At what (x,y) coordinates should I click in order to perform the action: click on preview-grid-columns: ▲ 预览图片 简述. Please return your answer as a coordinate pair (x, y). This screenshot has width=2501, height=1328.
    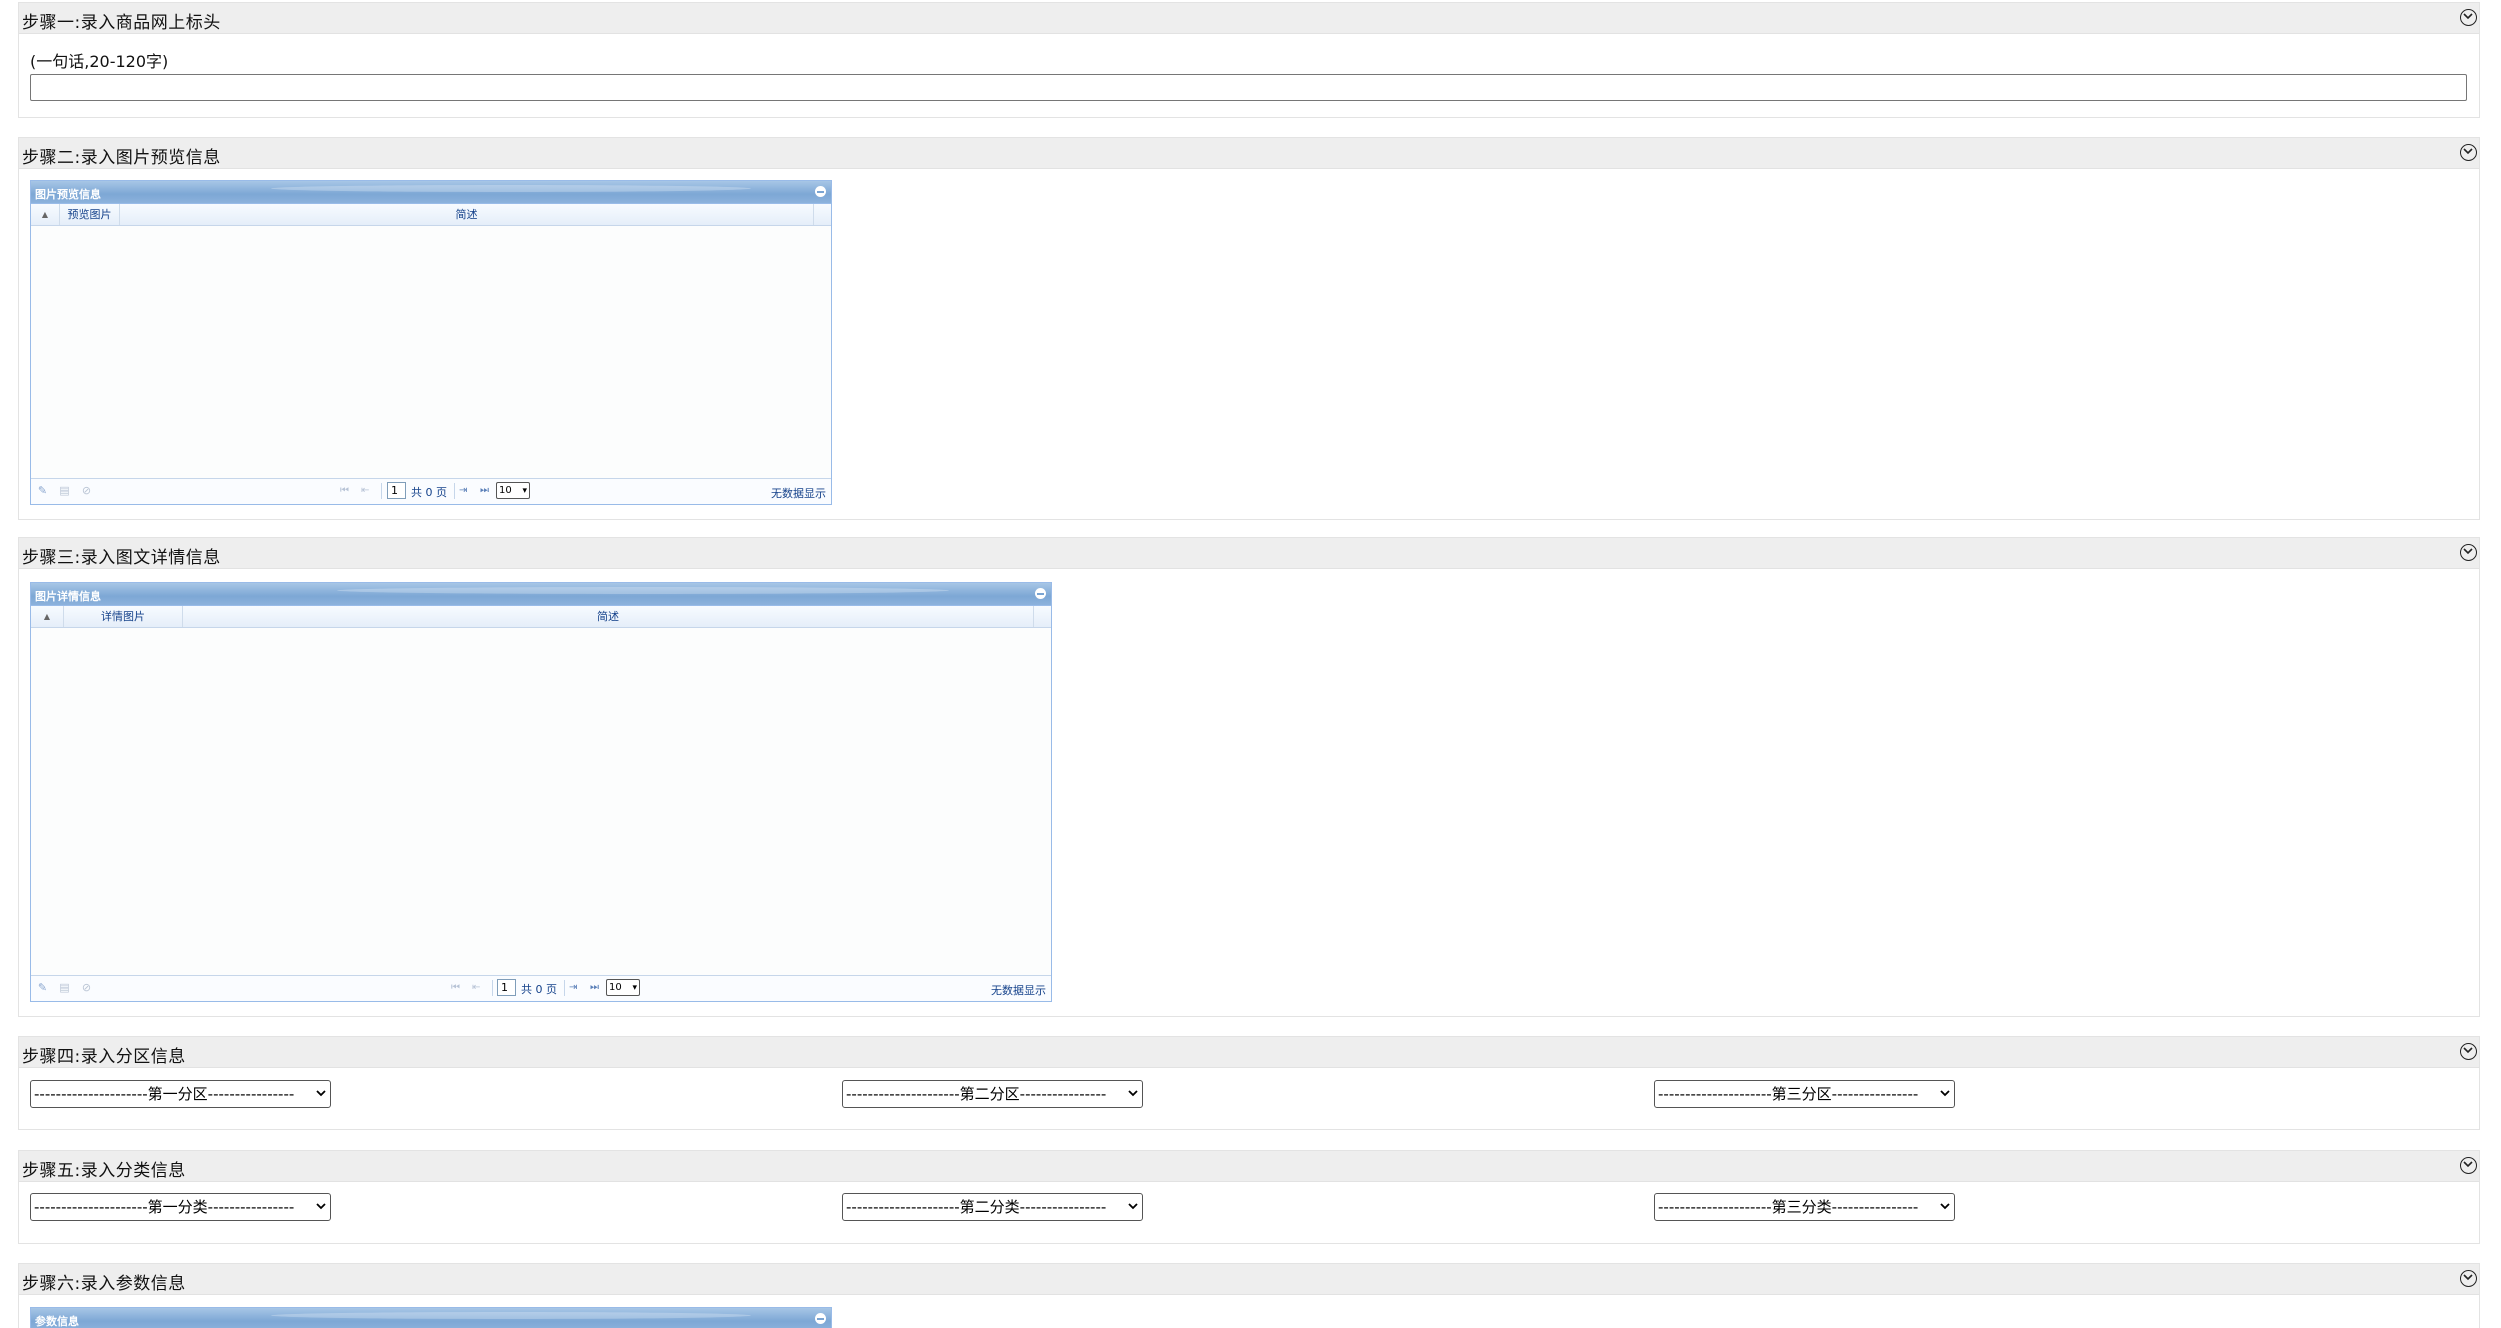
    Looking at the image, I should click on (431, 215).